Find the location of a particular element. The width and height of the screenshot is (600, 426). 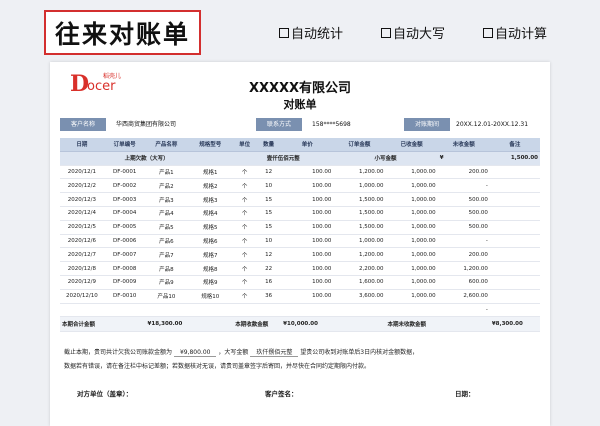

unreceived-label: 本期未收款金额 is located at coordinates (437, 324).